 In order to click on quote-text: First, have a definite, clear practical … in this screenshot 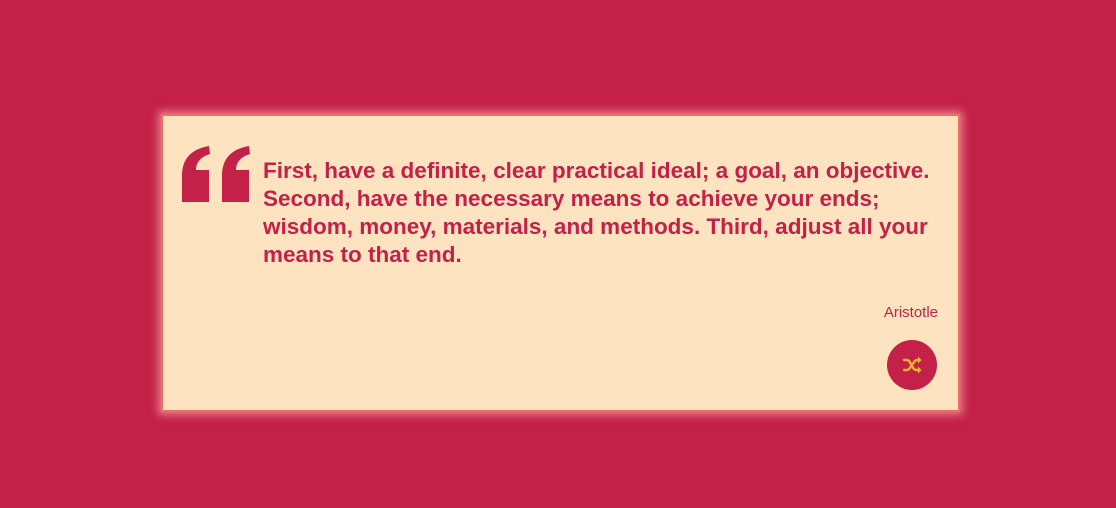, I will do `click(596, 212)`.